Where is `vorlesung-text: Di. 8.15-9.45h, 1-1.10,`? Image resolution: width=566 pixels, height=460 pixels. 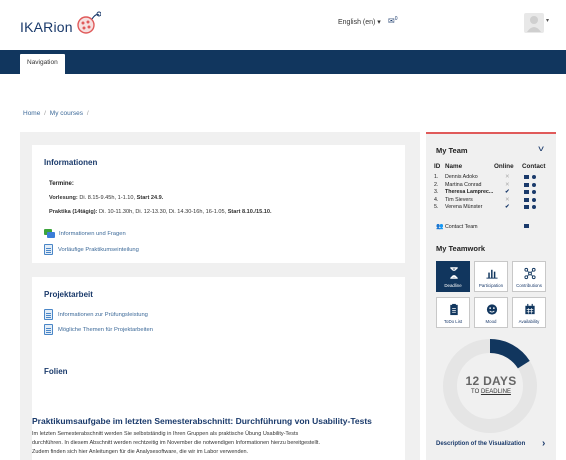 vorlesung-text: Di. 8.15-9.45h, 1-1.10, is located at coordinates (107, 198).